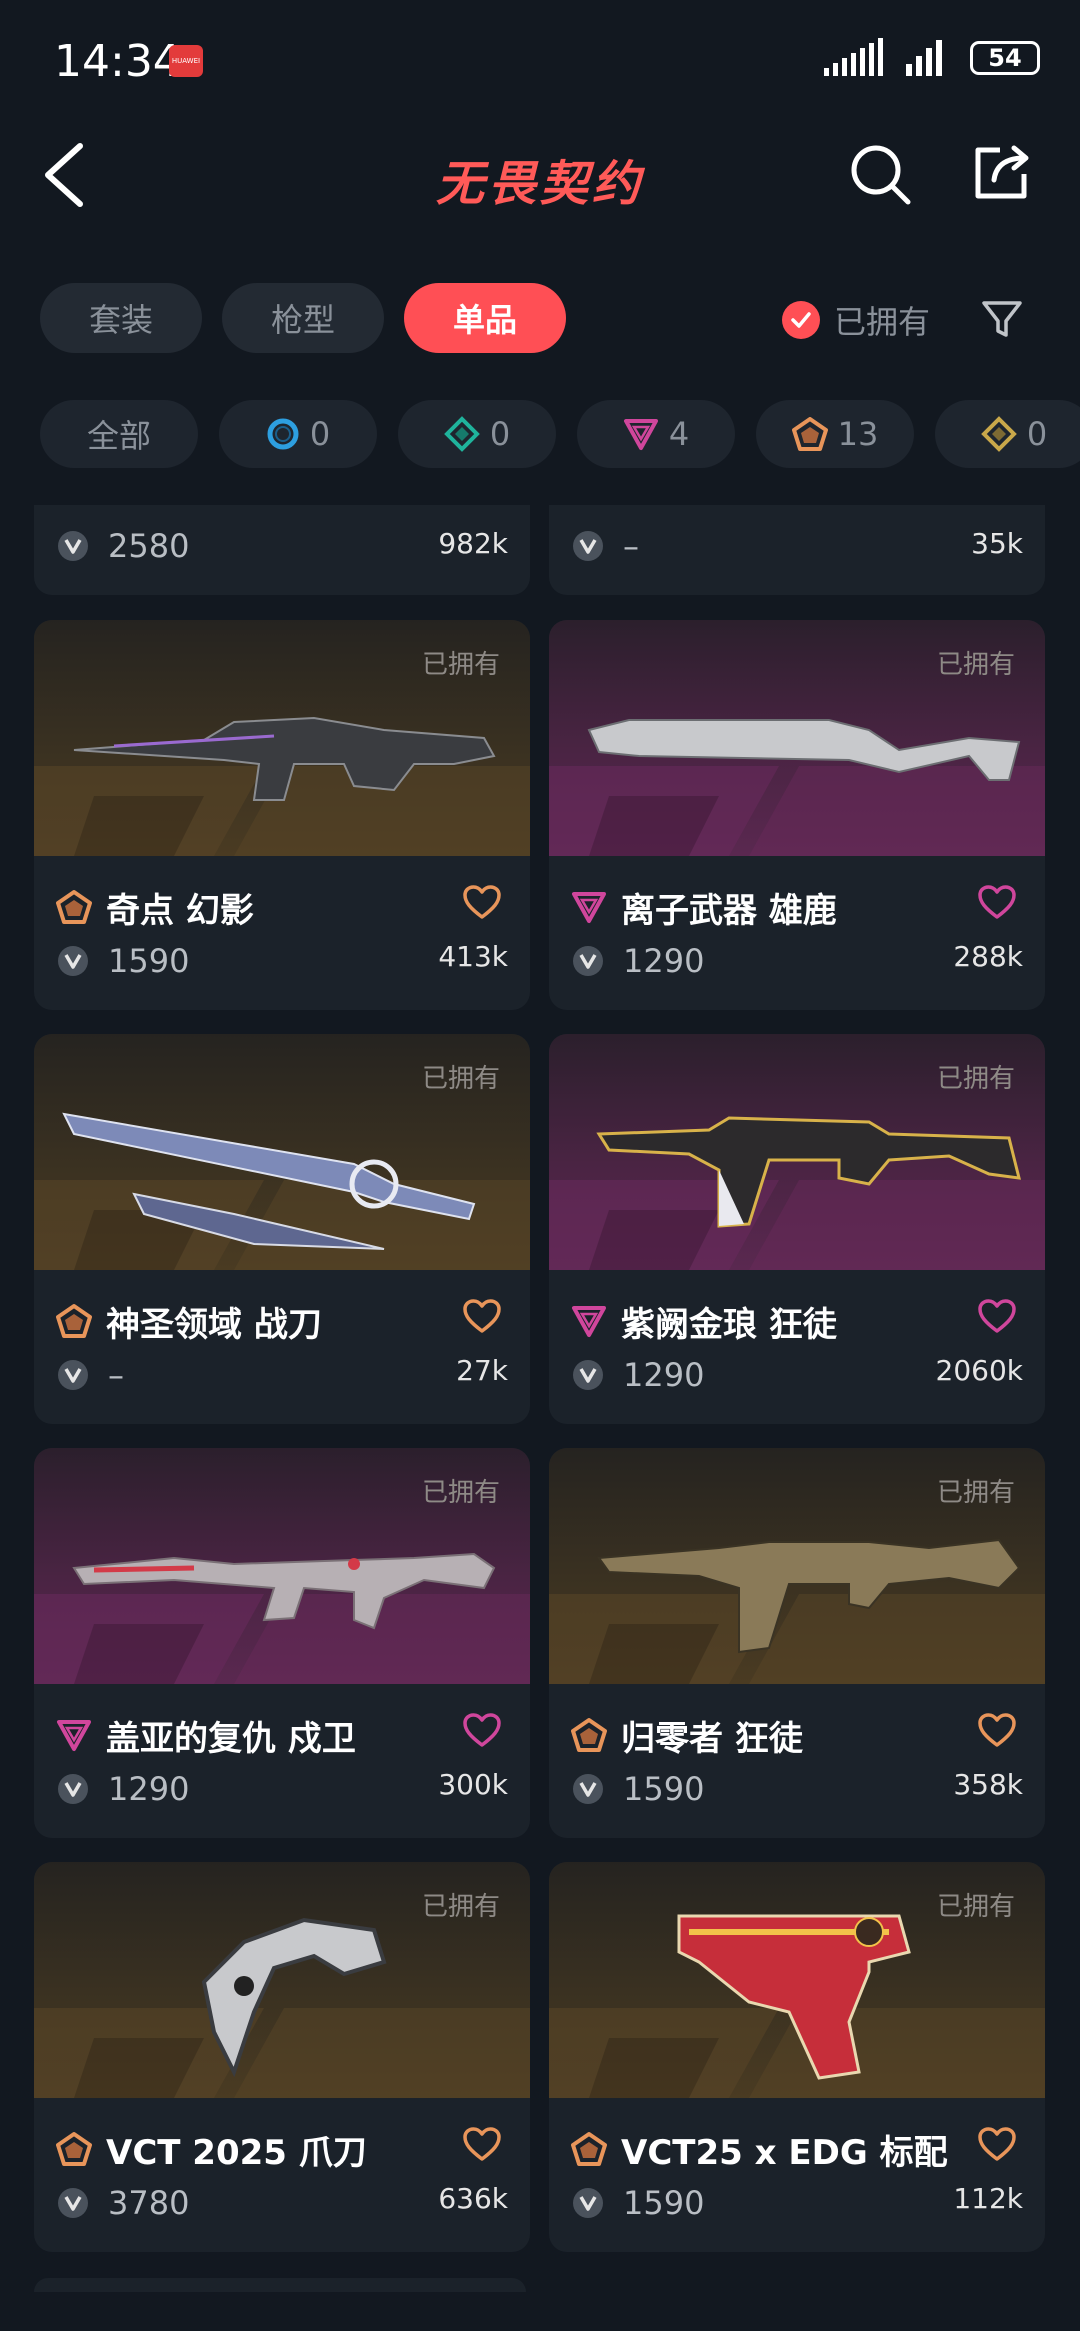 The height and width of the screenshot is (2331, 1080). I want to click on category-tabs: 套装 枪型 单品 已拥有, so click(545, 319).